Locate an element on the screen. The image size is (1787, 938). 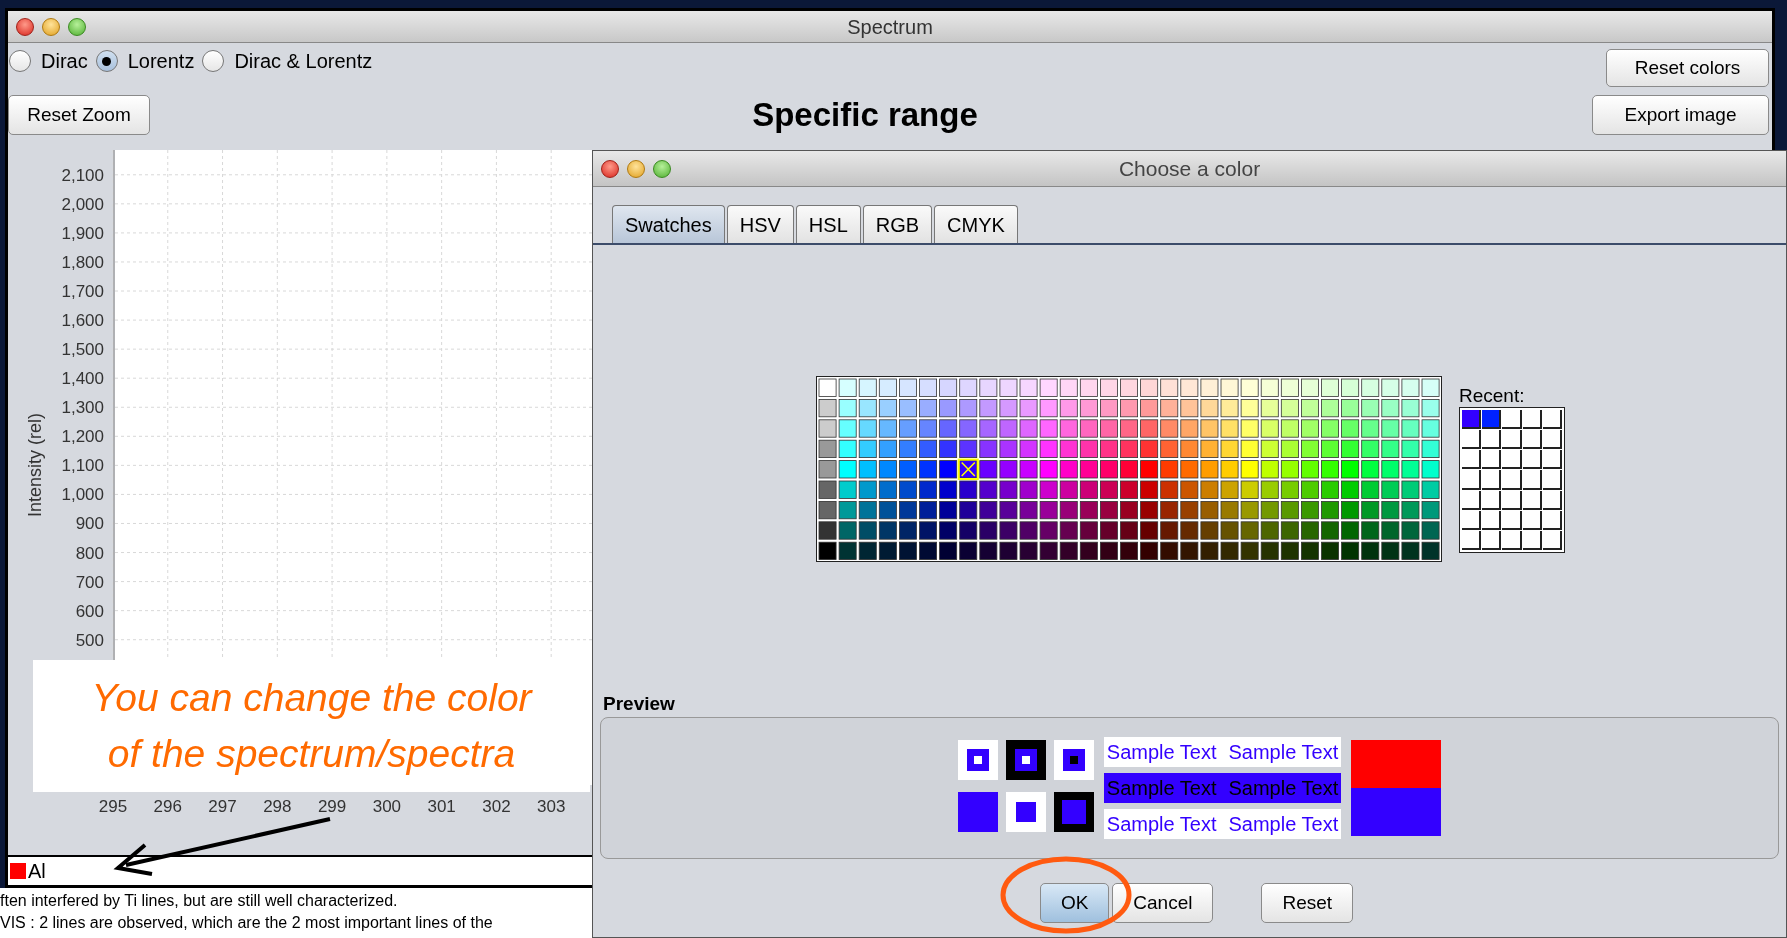
x-tick-label: 299 is located at coordinates (332, 806).